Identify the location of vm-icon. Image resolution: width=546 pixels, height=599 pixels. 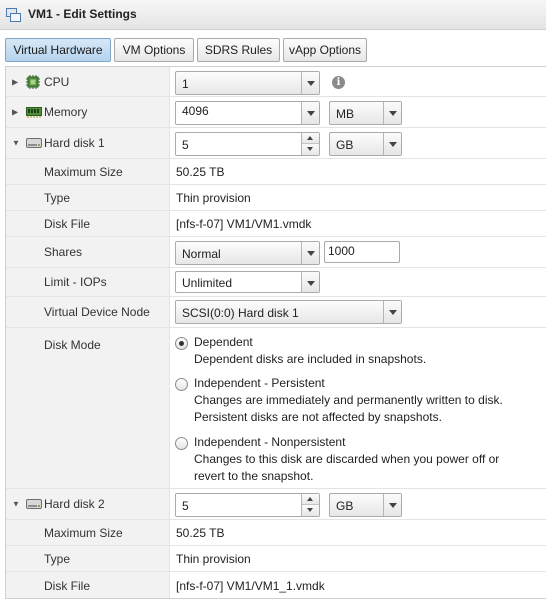
(13, 15).